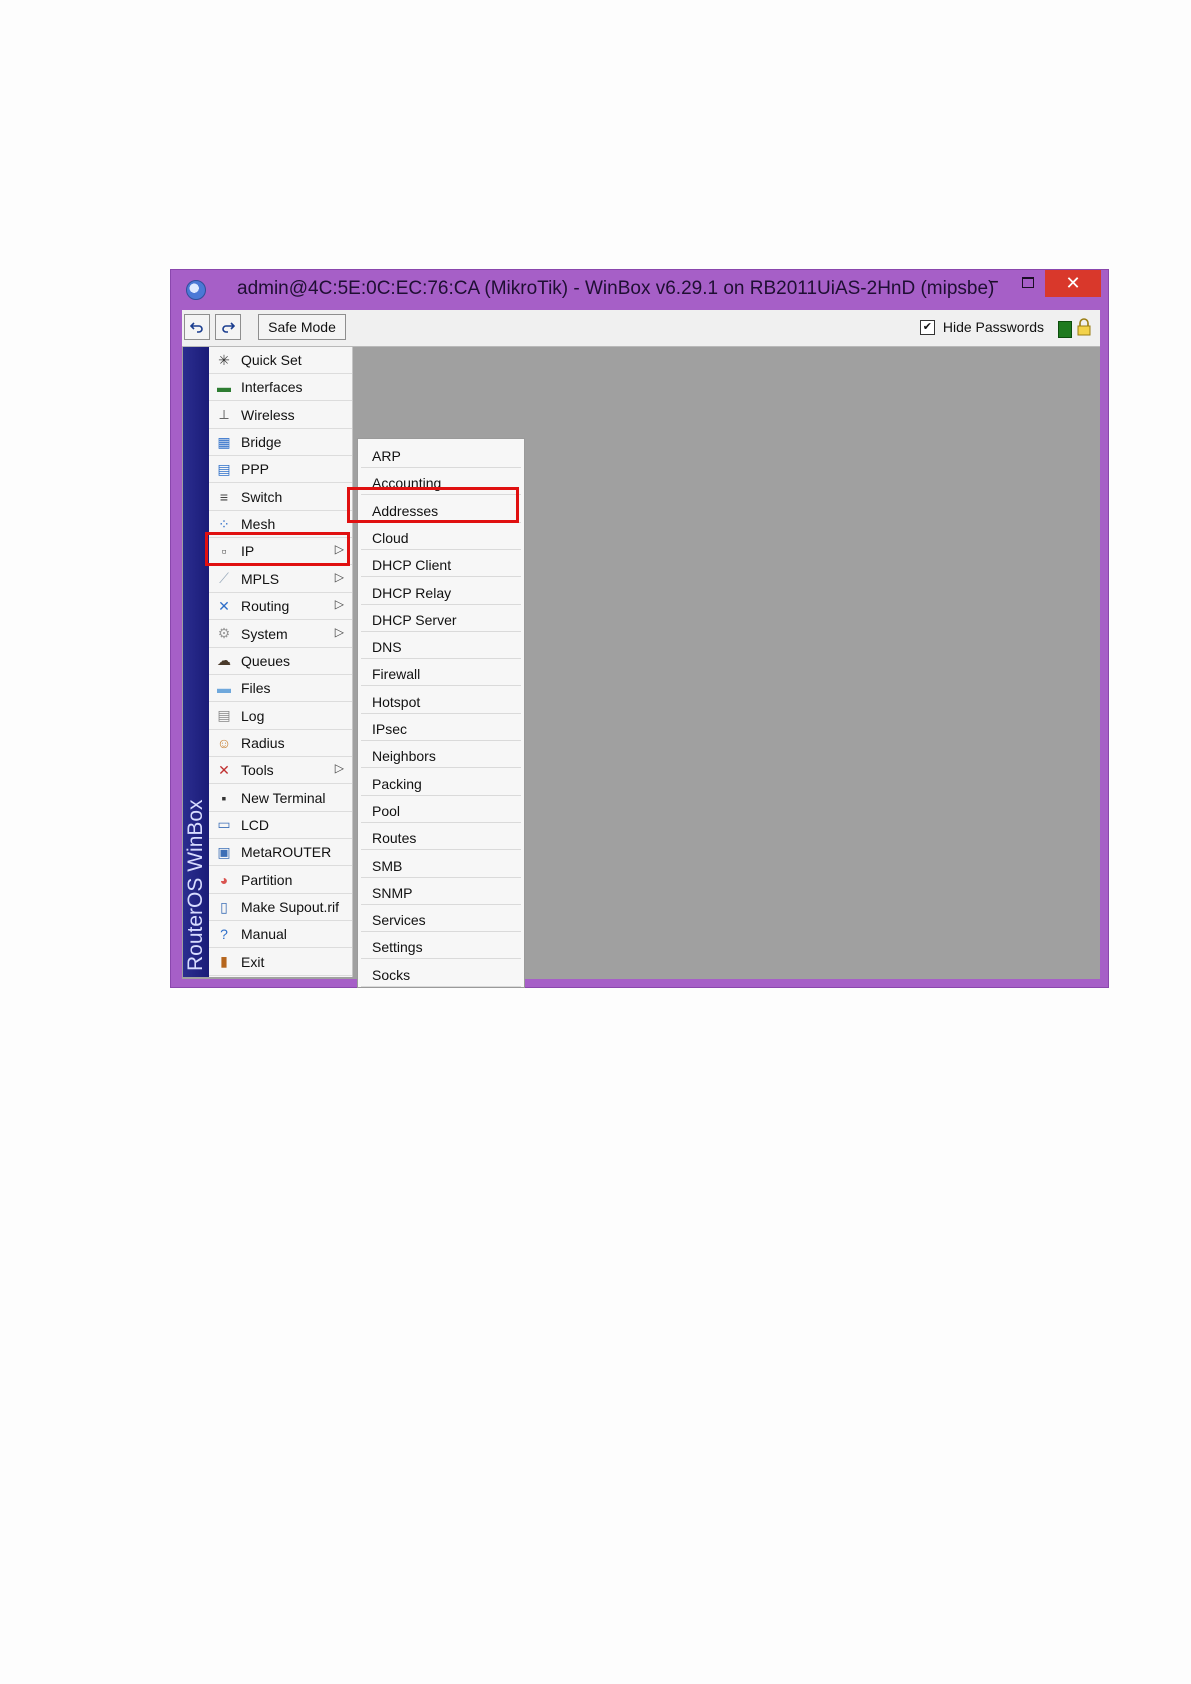  What do you see at coordinates (224, 851) in the screenshot?
I see `metarouter-icon: ▣` at bounding box center [224, 851].